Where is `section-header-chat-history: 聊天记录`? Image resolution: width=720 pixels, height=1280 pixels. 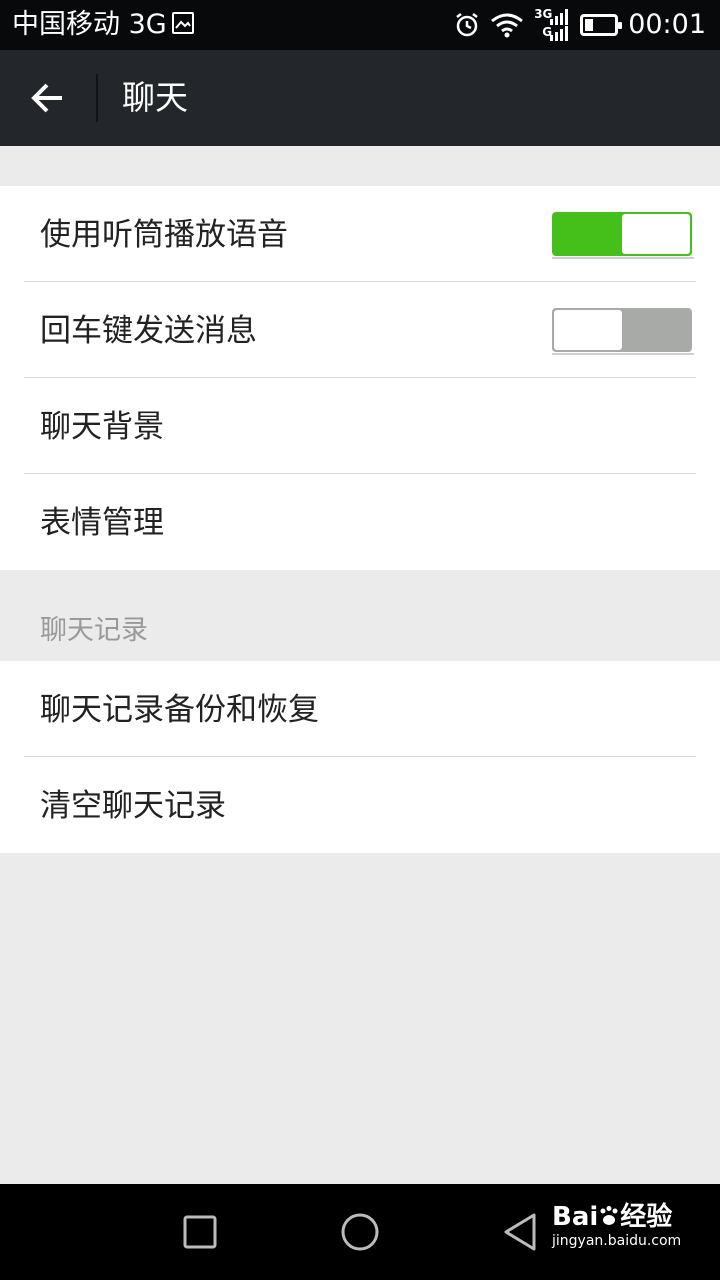
section-header-chat-history: 聊天记录 is located at coordinates (94, 630).